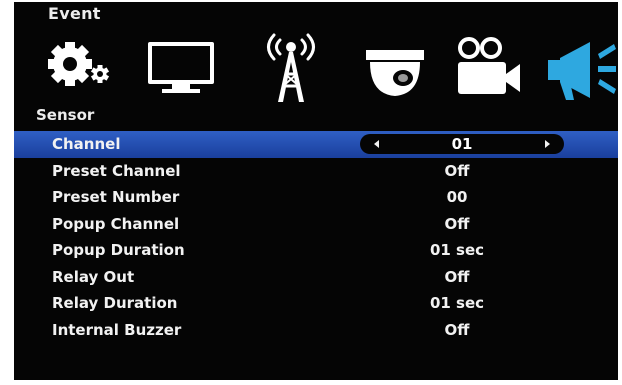 The height and width of the screenshot is (385, 622). What do you see at coordinates (116, 197) in the screenshot?
I see `setting-label: Preset Number` at bounding box center [116, 197].